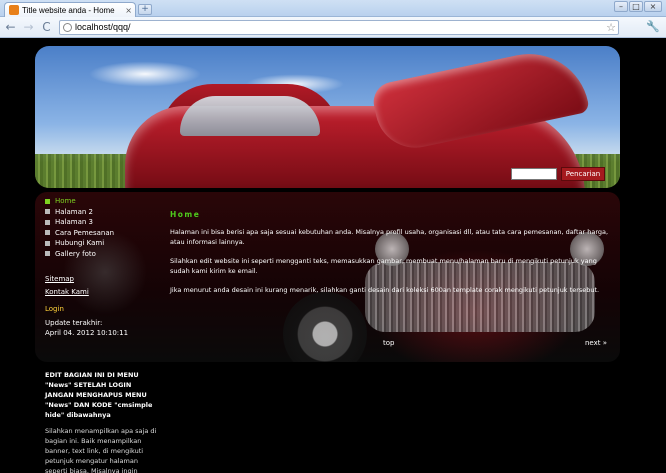 The image size is (666, 473). I want to click on maximize-button: □, so click(636, 6).